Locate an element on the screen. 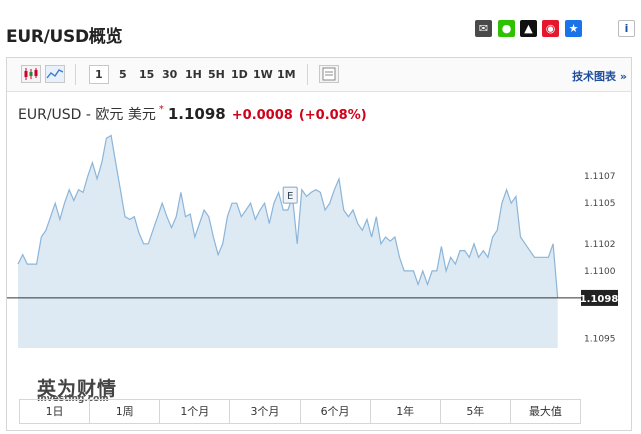 This screenshot has width=641, height=434. y-tick-label: 1.1105 is located at coordinates (600, 204).